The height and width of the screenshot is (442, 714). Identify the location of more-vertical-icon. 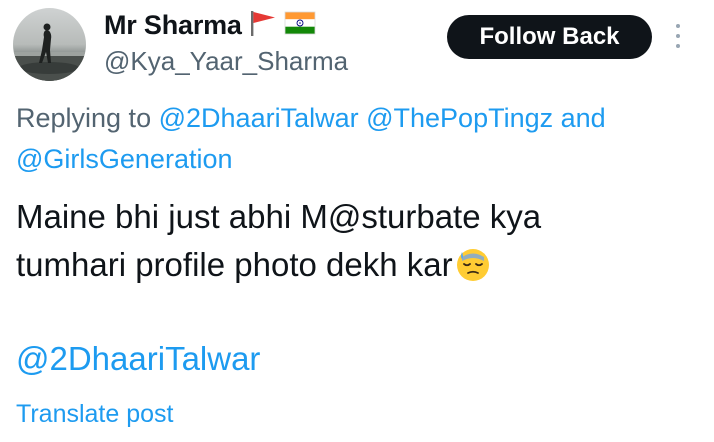
(678, 36).